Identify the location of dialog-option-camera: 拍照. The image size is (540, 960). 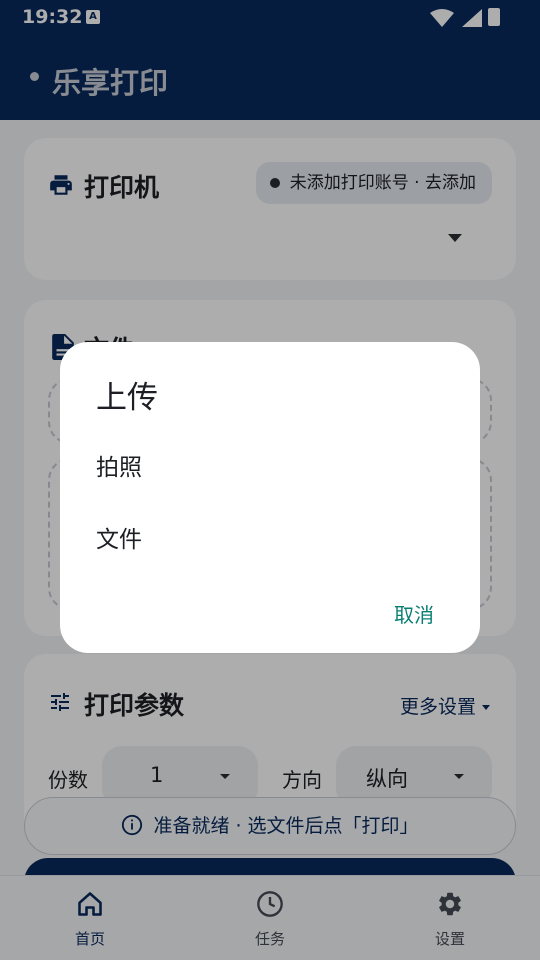
(119, 465).